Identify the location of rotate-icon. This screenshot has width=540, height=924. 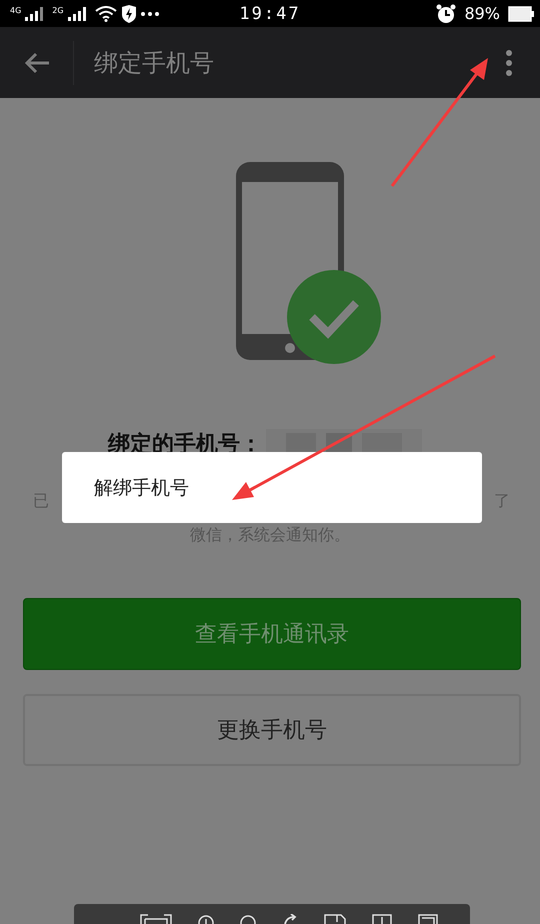
(290, 919).